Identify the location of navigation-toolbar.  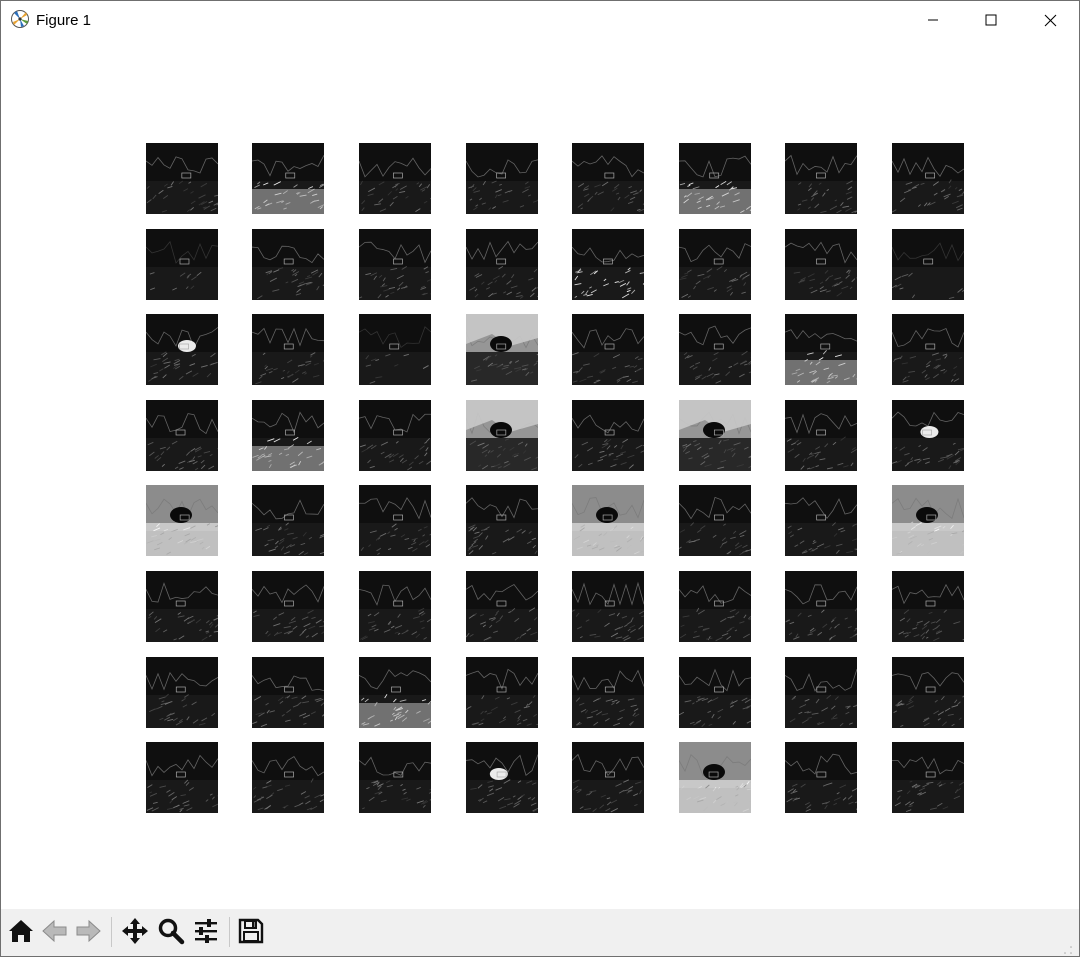
(540, 932).